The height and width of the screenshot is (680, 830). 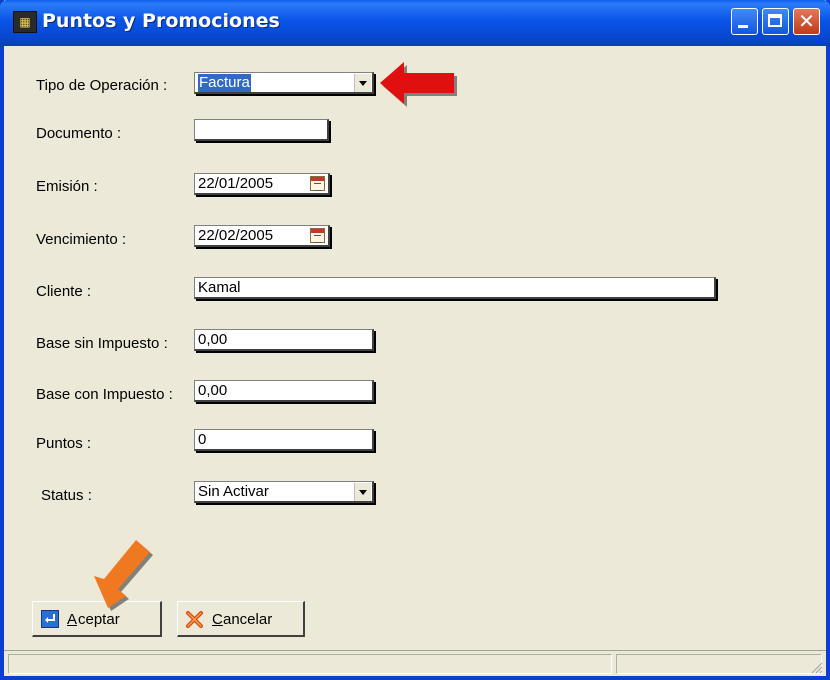 I want to click on maximize-button, so click(x=775, y=21).